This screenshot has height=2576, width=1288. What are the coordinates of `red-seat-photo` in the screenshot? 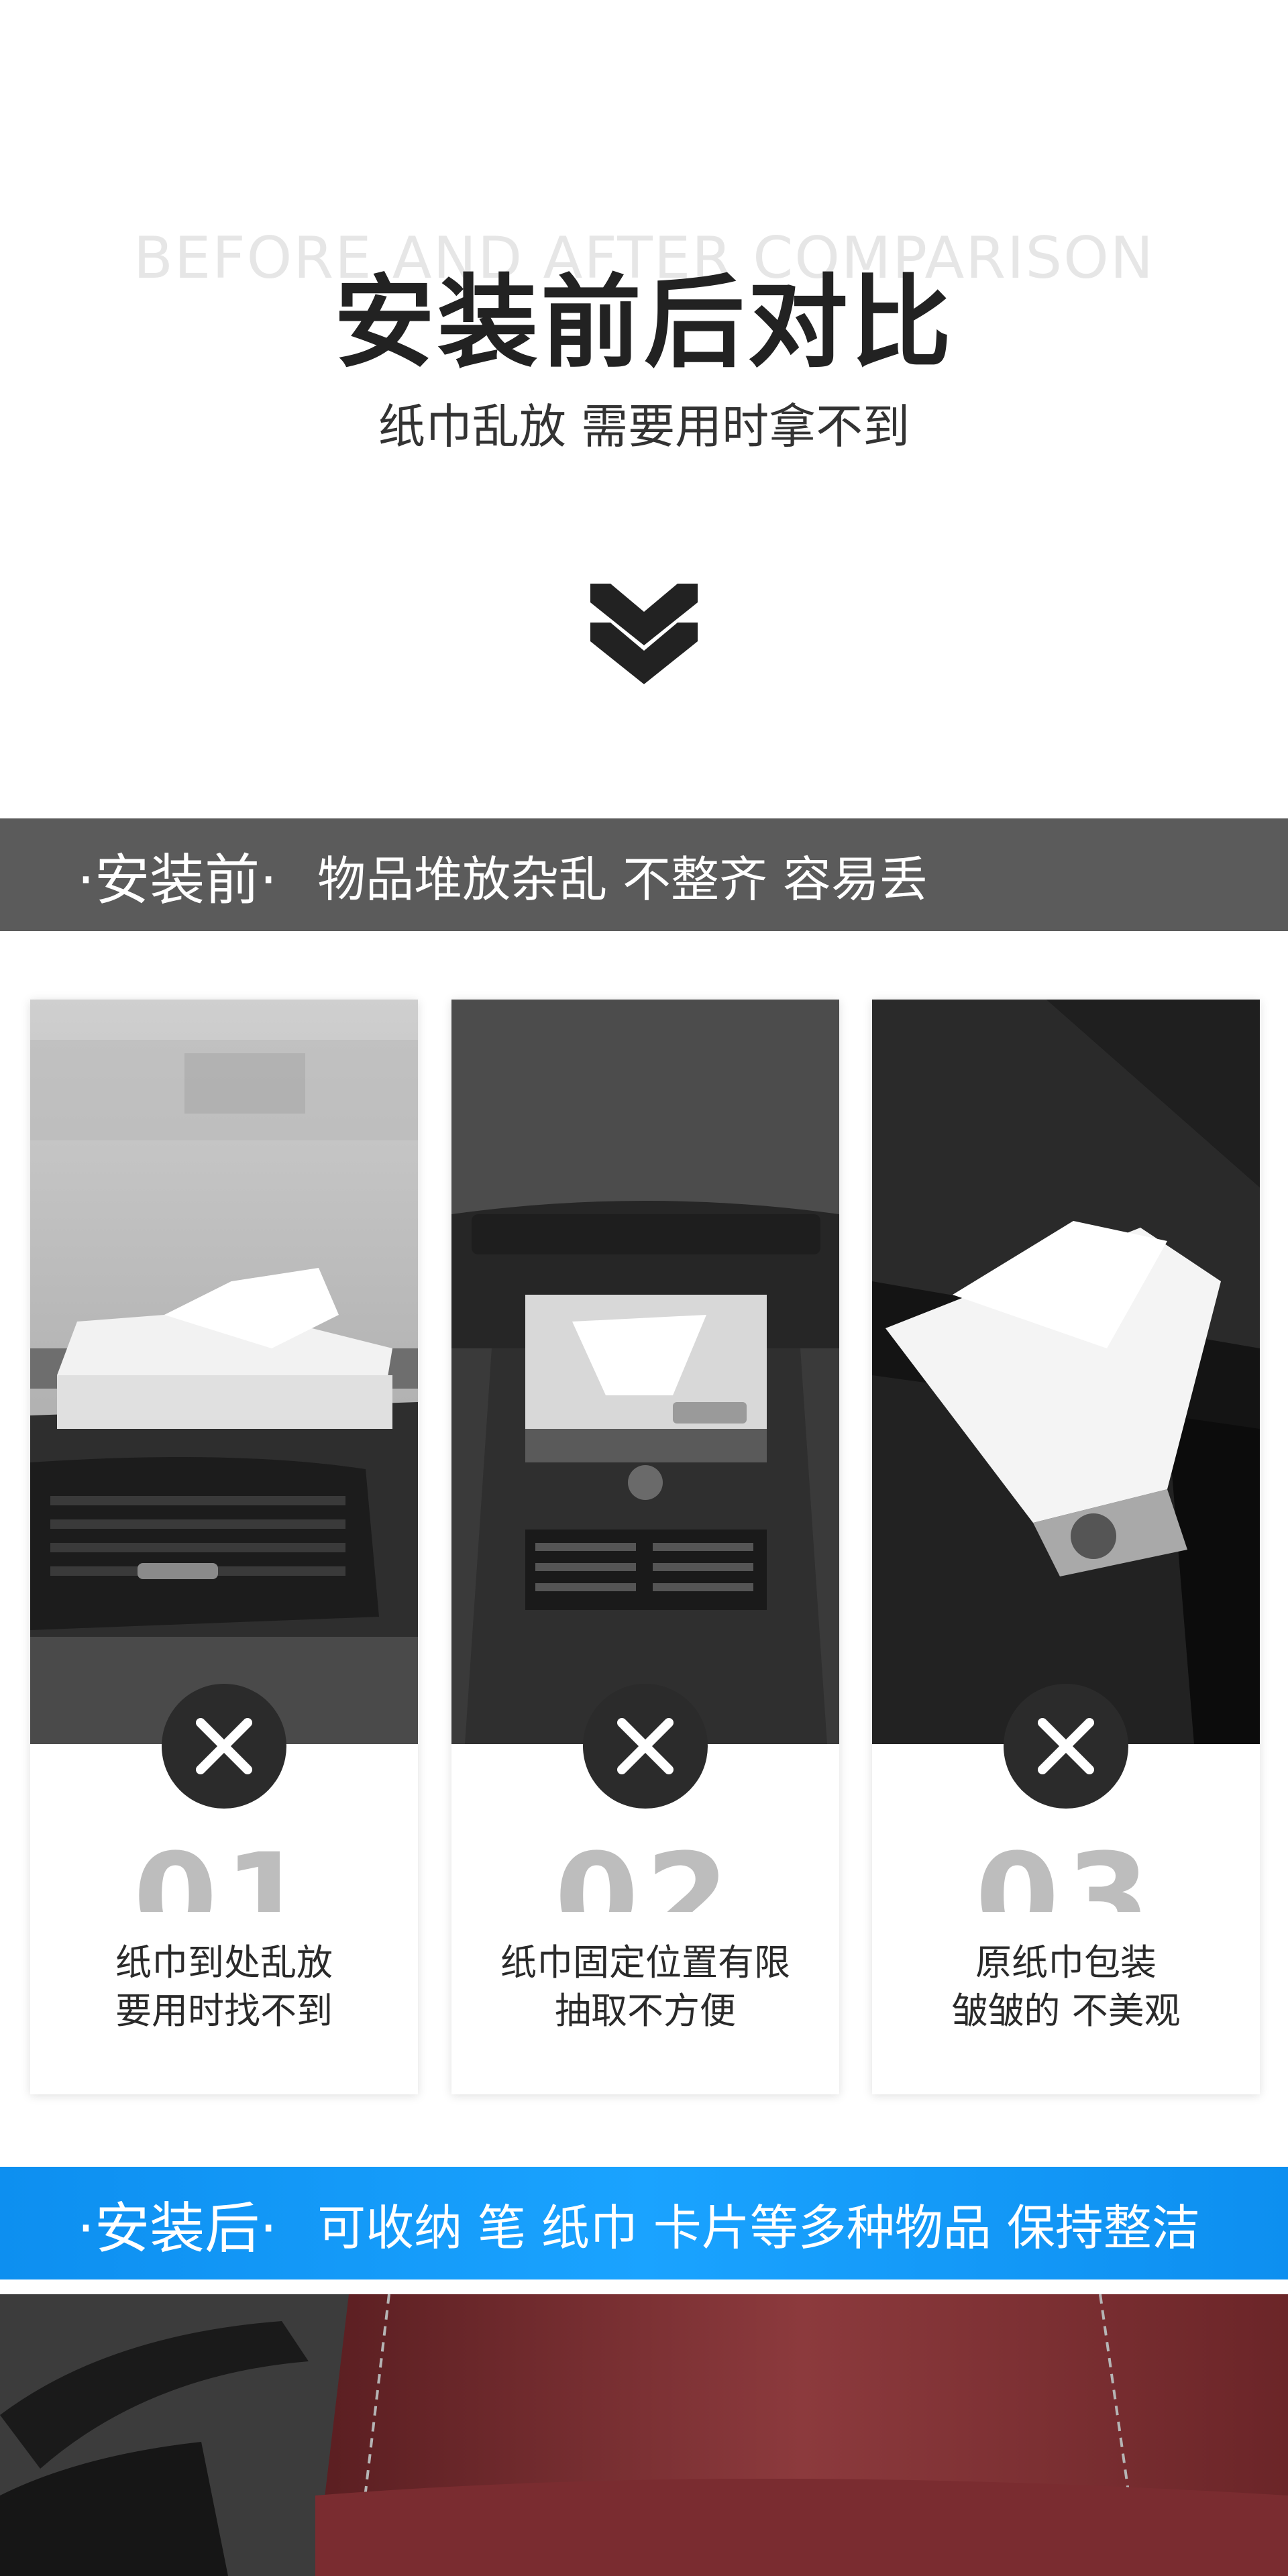 It's located at (644, 2435).